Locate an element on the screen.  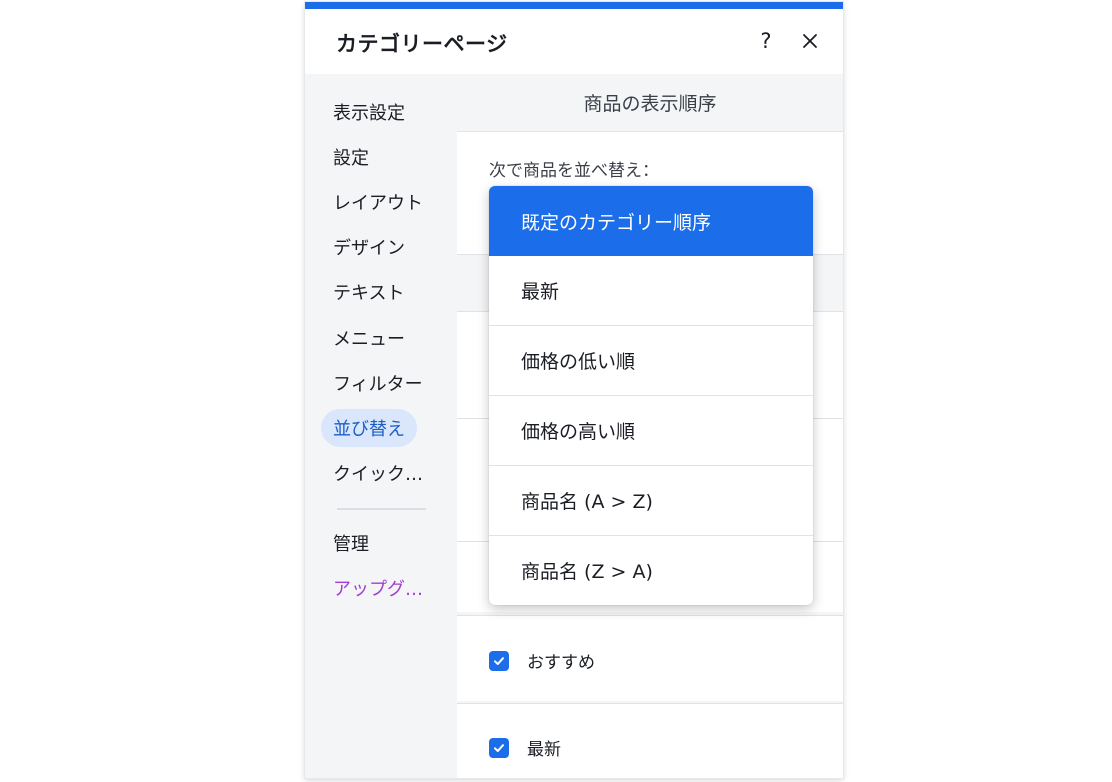
sidebar-item-design: デザイン is located at coordinates (369, 247).